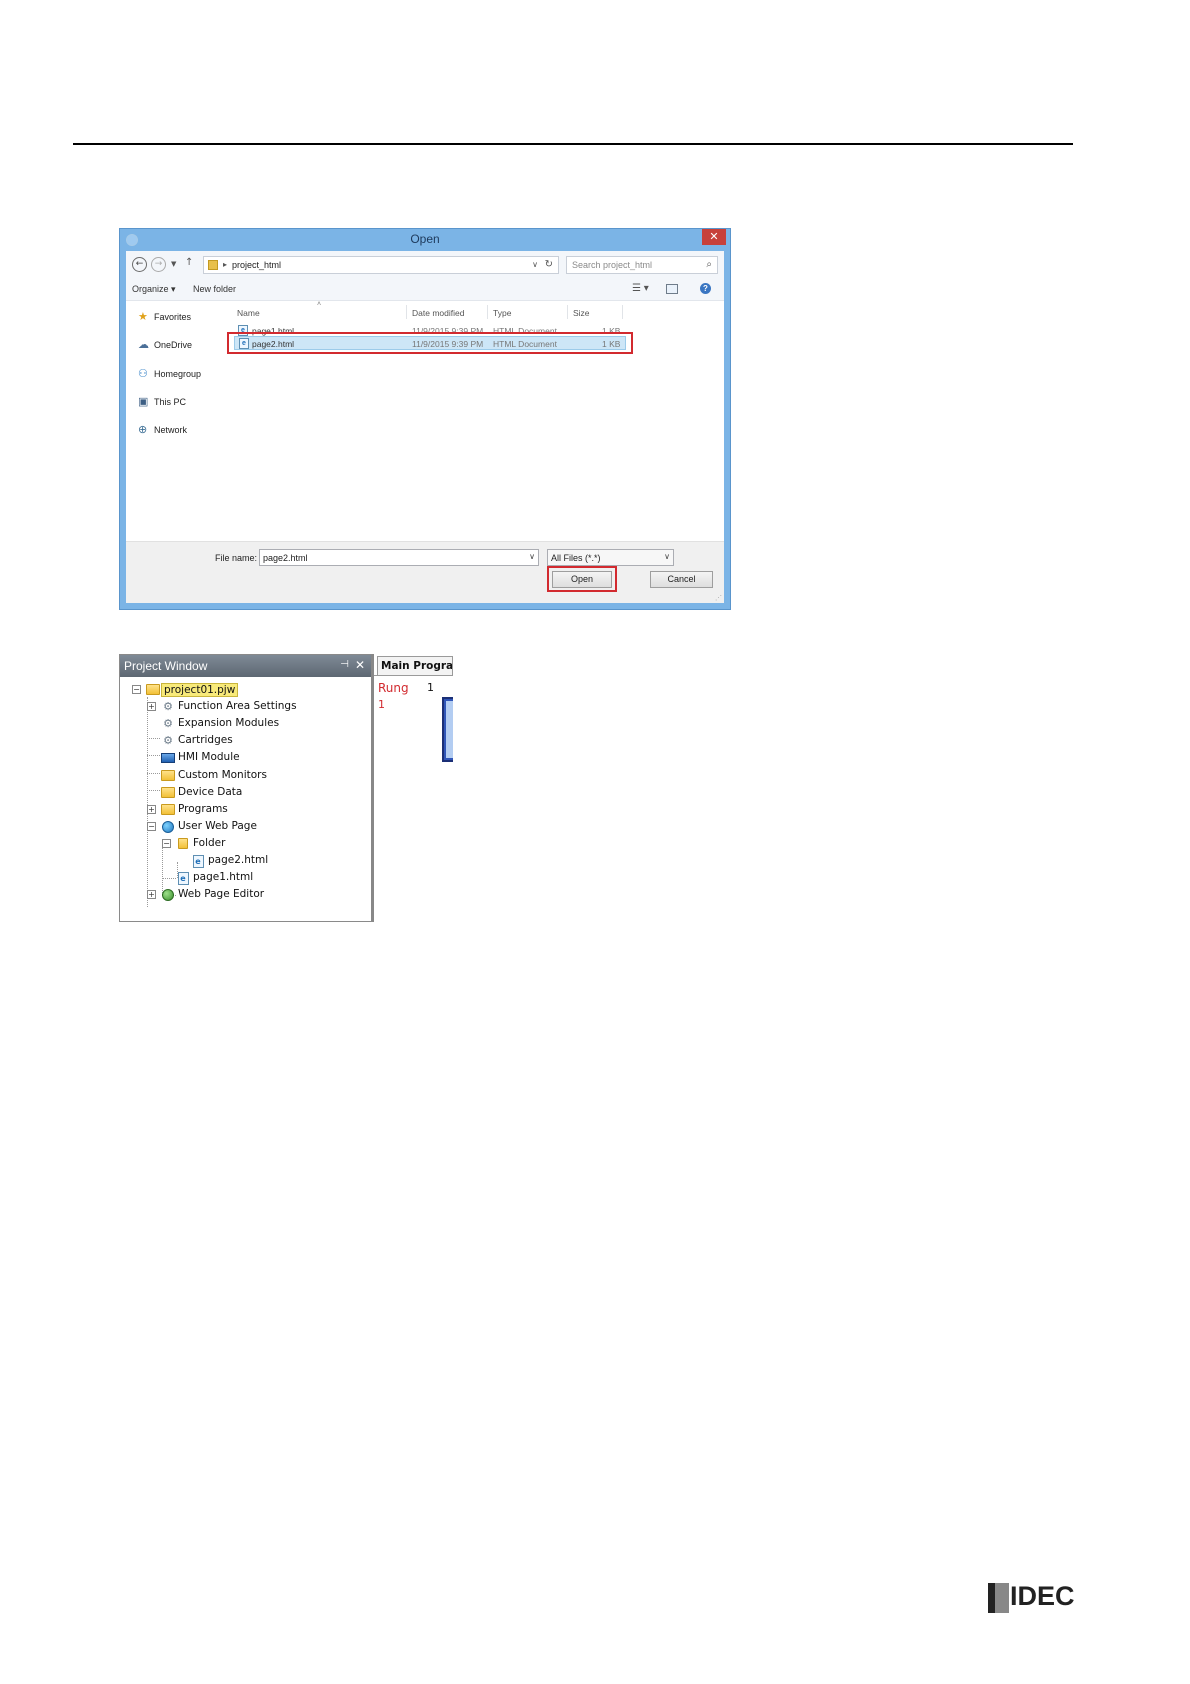 This screenshot has height=1684, width=1190. Describe the element at coordinates (582, 579) in the screenshot. I see `highlight-box-open` at that location.